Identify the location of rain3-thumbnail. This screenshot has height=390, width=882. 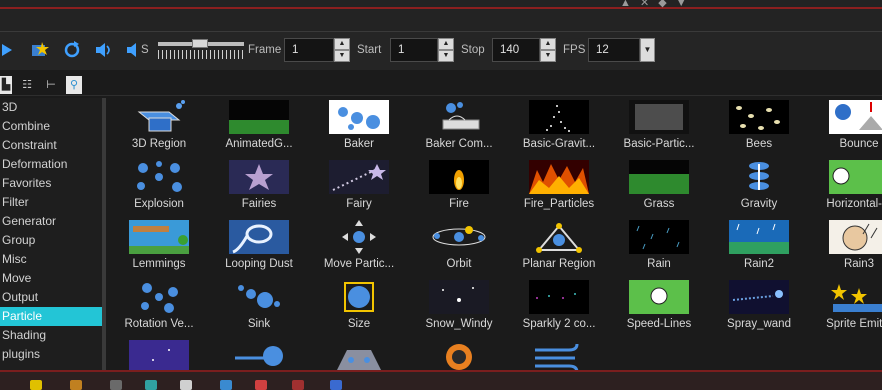
(855, 237).